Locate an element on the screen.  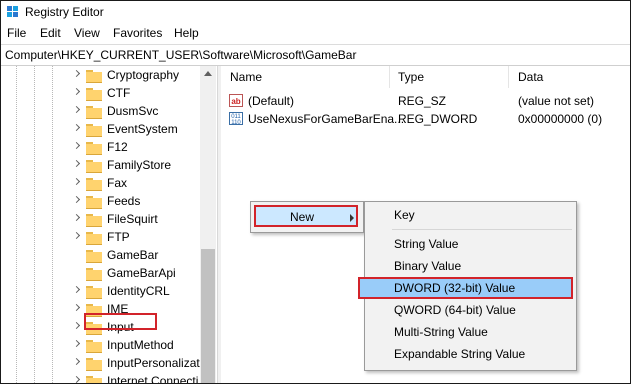
submenu-item-label: Key is located at coordinates (404, 215).